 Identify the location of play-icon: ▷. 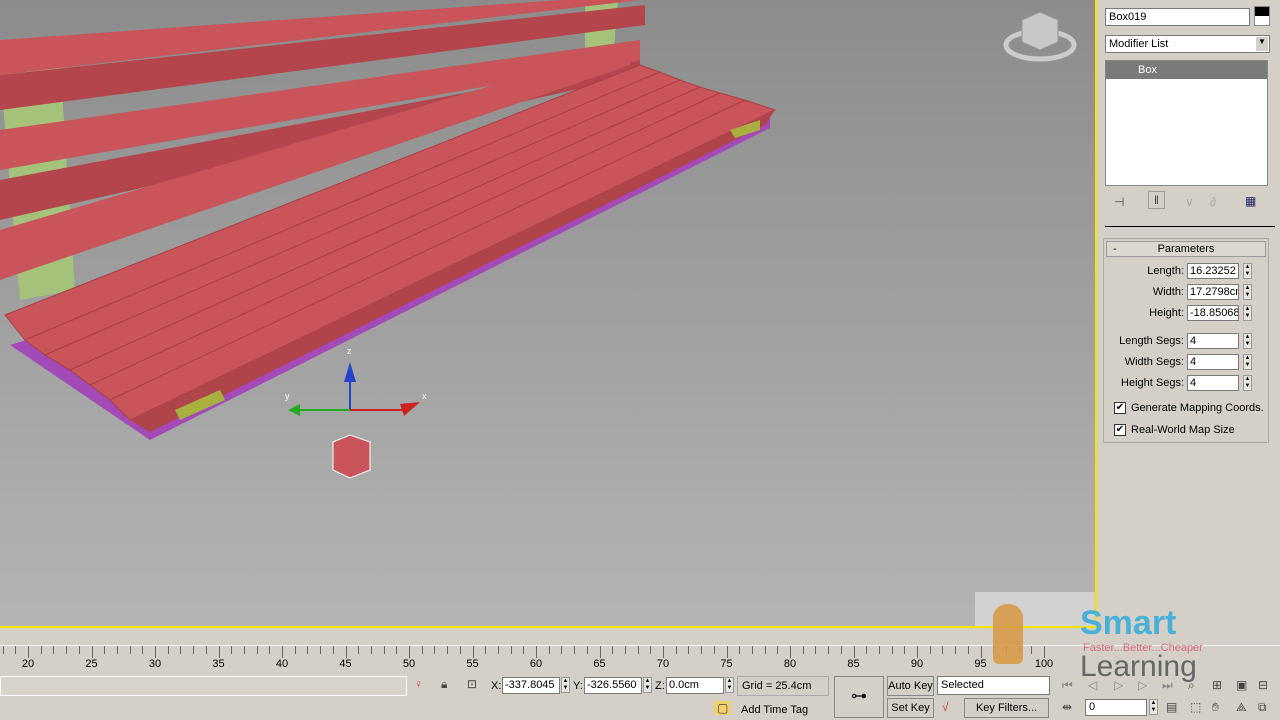
(1118, 685).